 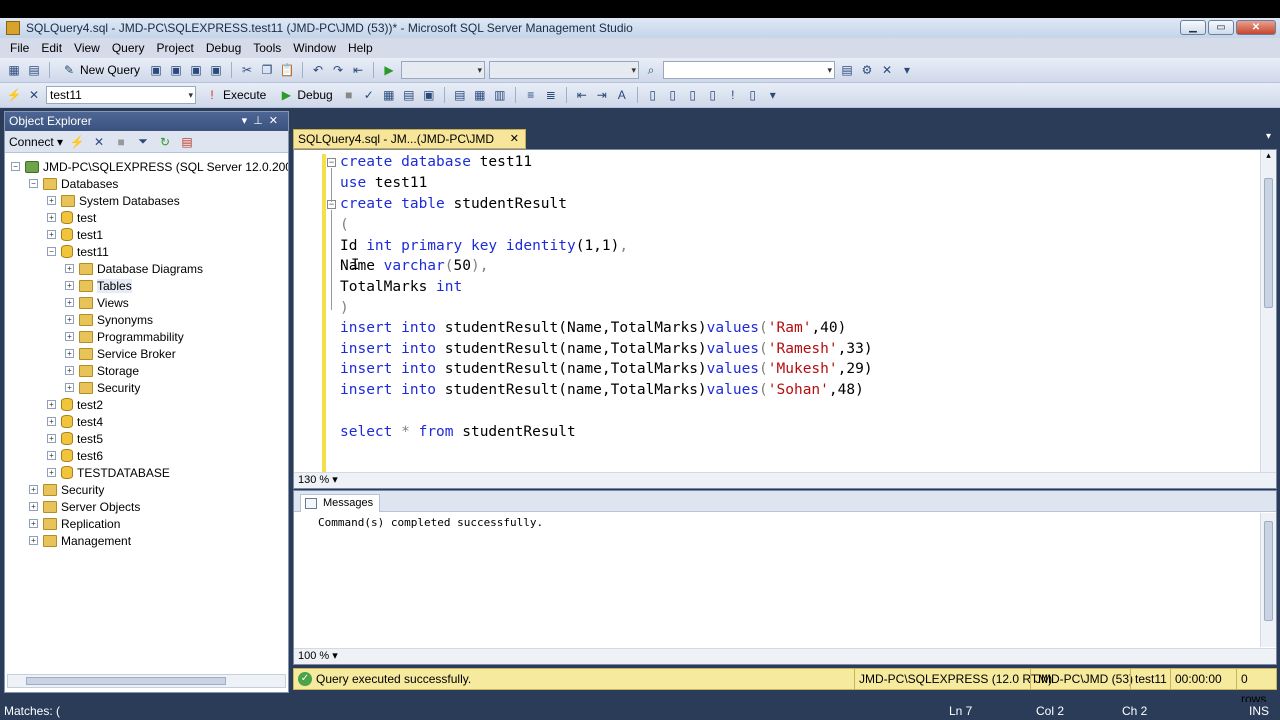 What do you see at coordinates (121, 142) in the screenshot?
I see `oe-stop-icon: ■` at bounding box center [121, 142].